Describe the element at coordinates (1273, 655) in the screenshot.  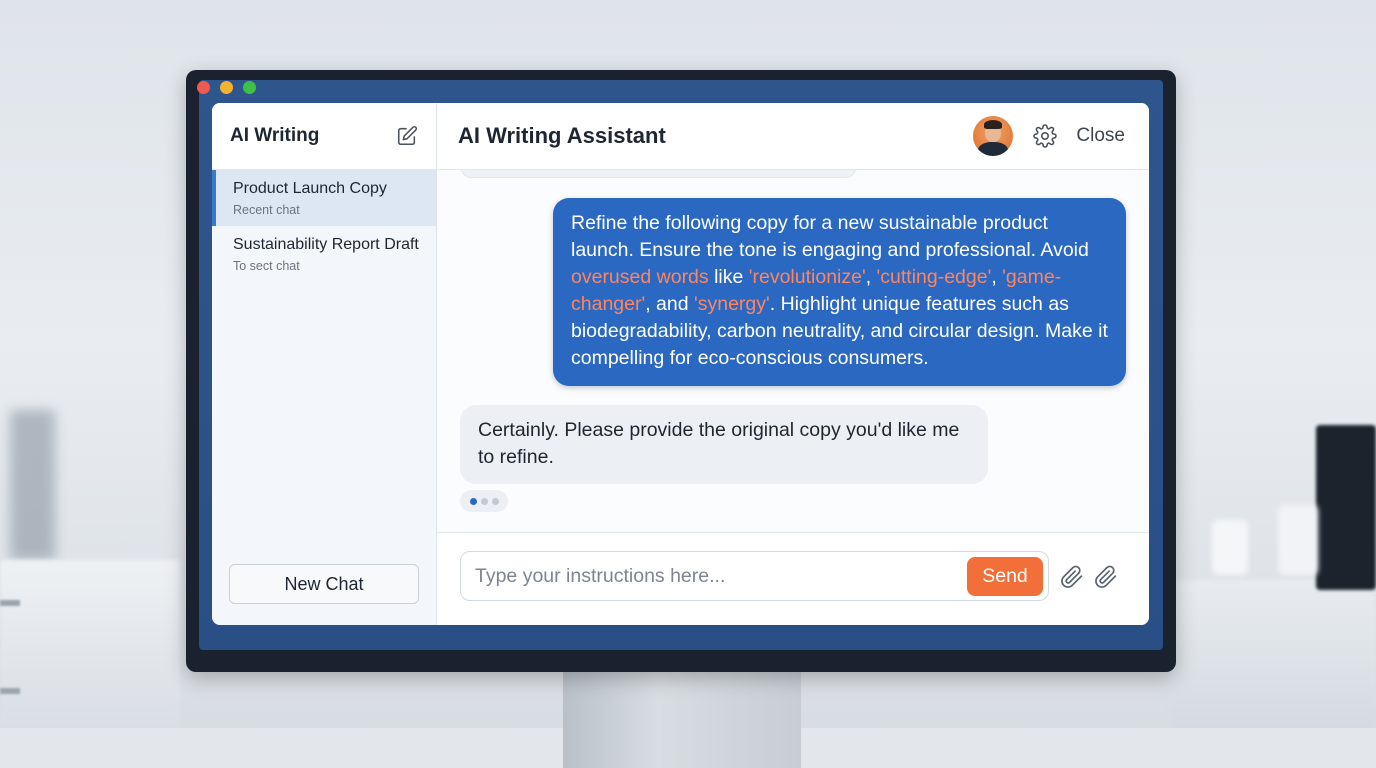
I see `background-desk` at that location.